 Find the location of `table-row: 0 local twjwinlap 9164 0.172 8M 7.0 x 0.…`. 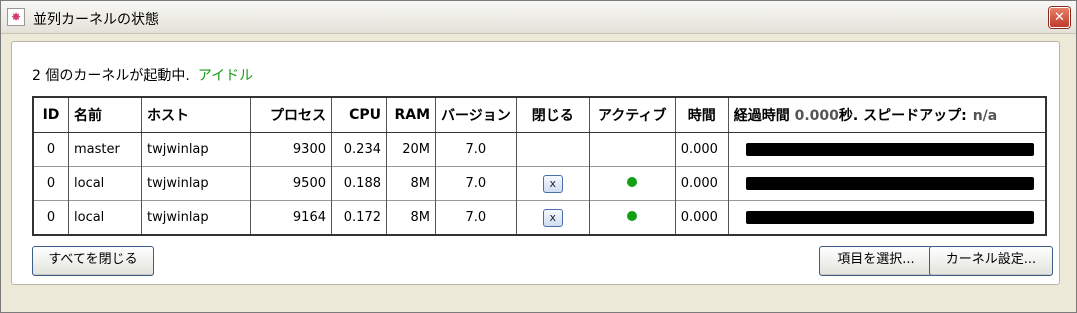

table-row: 0 local twjwinlap 9164 0.172 8M 7.0 x 0.… is located at coordinates (539, 217).